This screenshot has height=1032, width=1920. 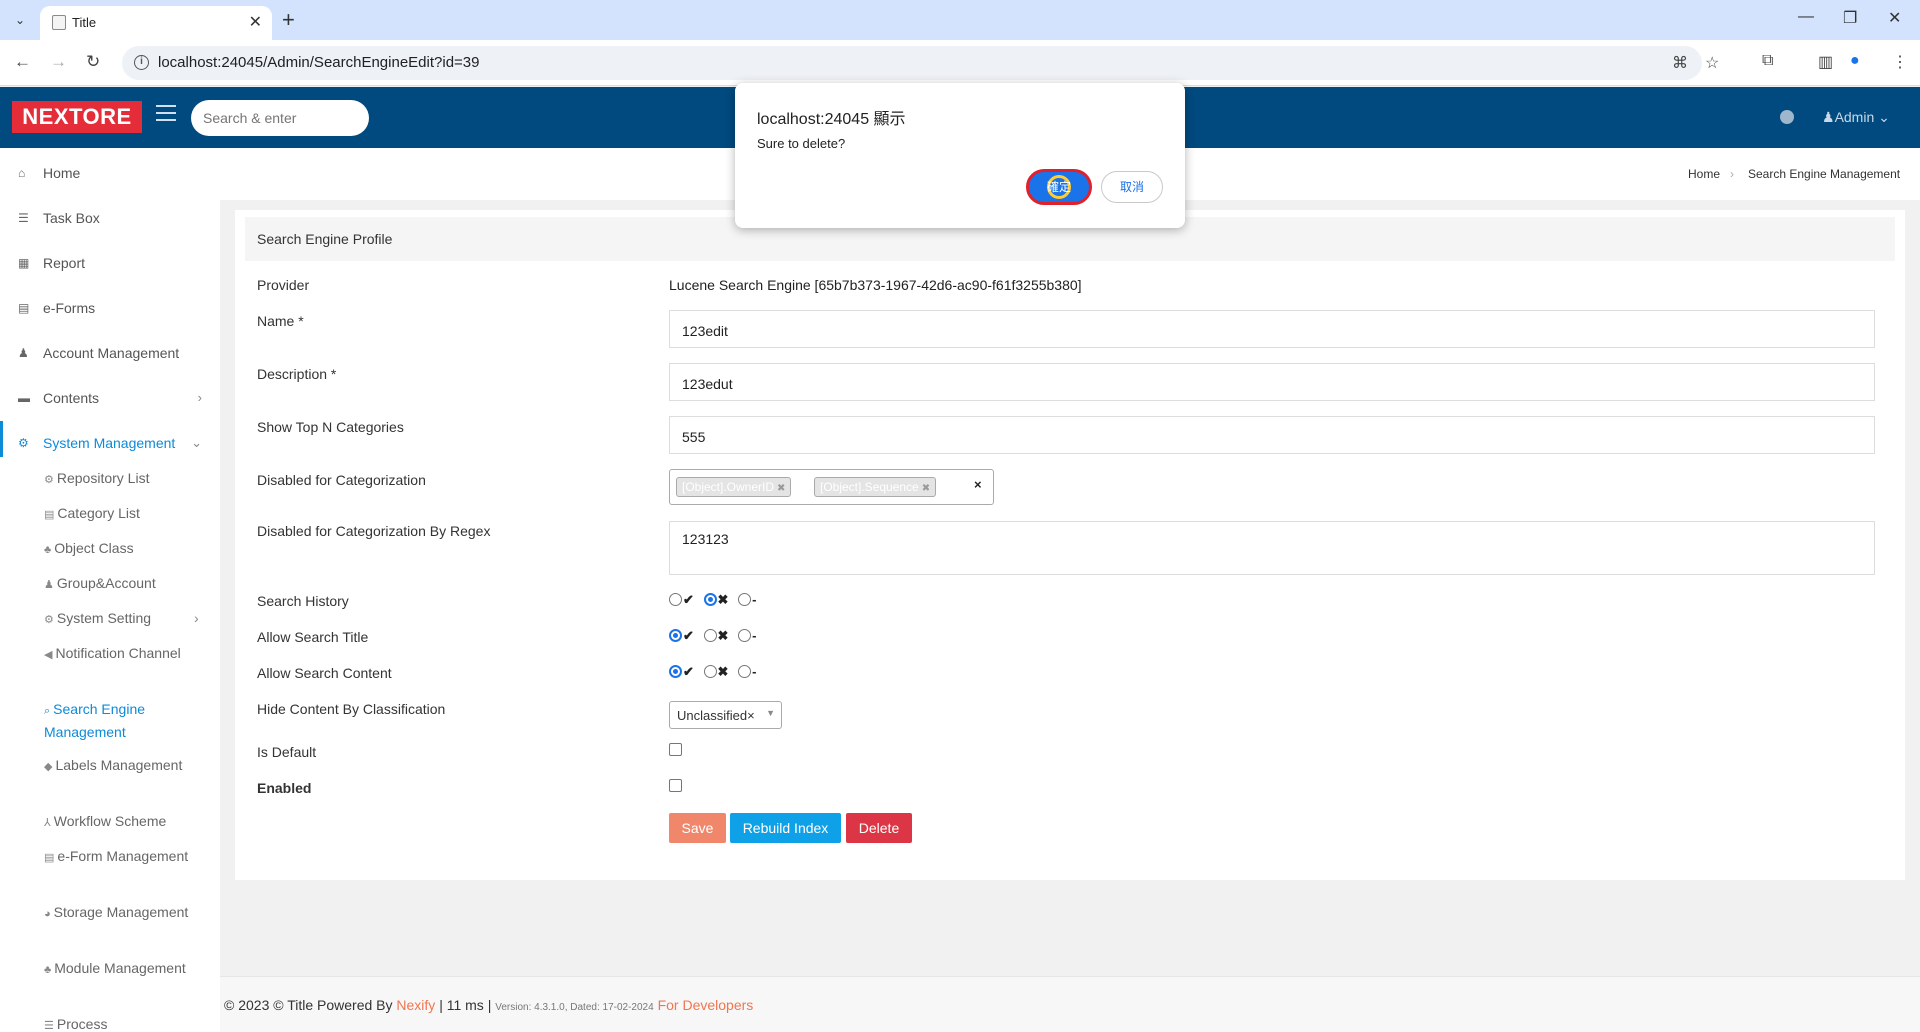 I want to click on admin-label: Admin, so click(x=1854, y=117).